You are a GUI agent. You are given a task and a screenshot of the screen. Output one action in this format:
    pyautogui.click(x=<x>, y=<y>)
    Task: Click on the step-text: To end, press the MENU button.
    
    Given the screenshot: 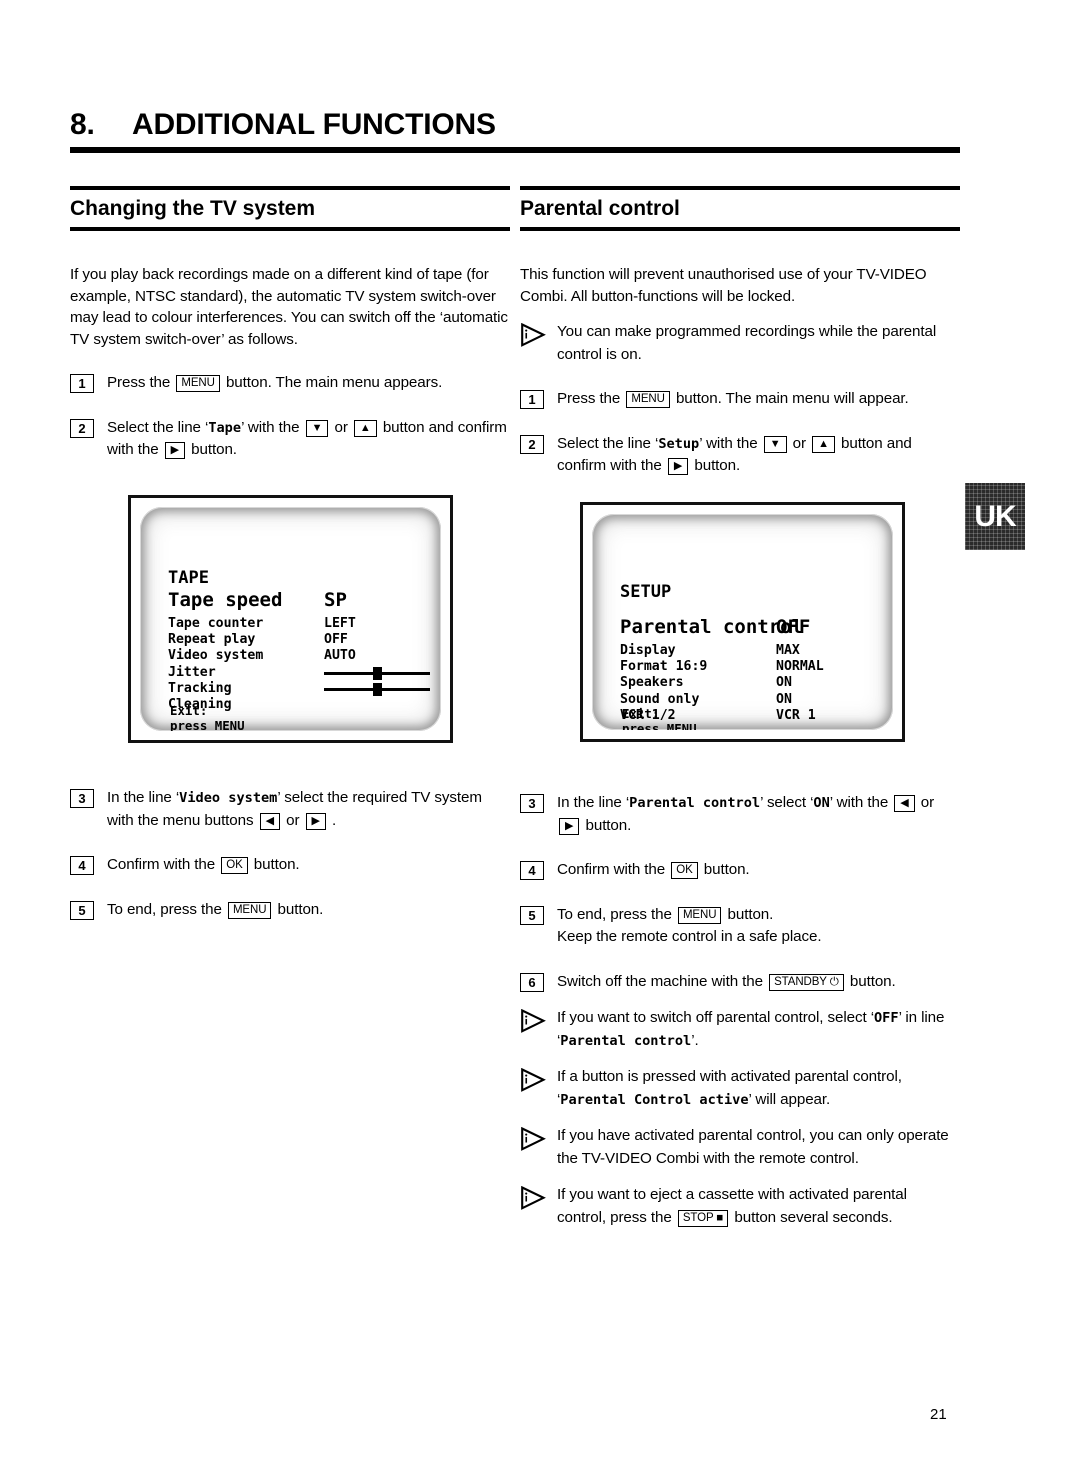 What is the action you would take?
    pyautogui.click(x=308, y=910)
    